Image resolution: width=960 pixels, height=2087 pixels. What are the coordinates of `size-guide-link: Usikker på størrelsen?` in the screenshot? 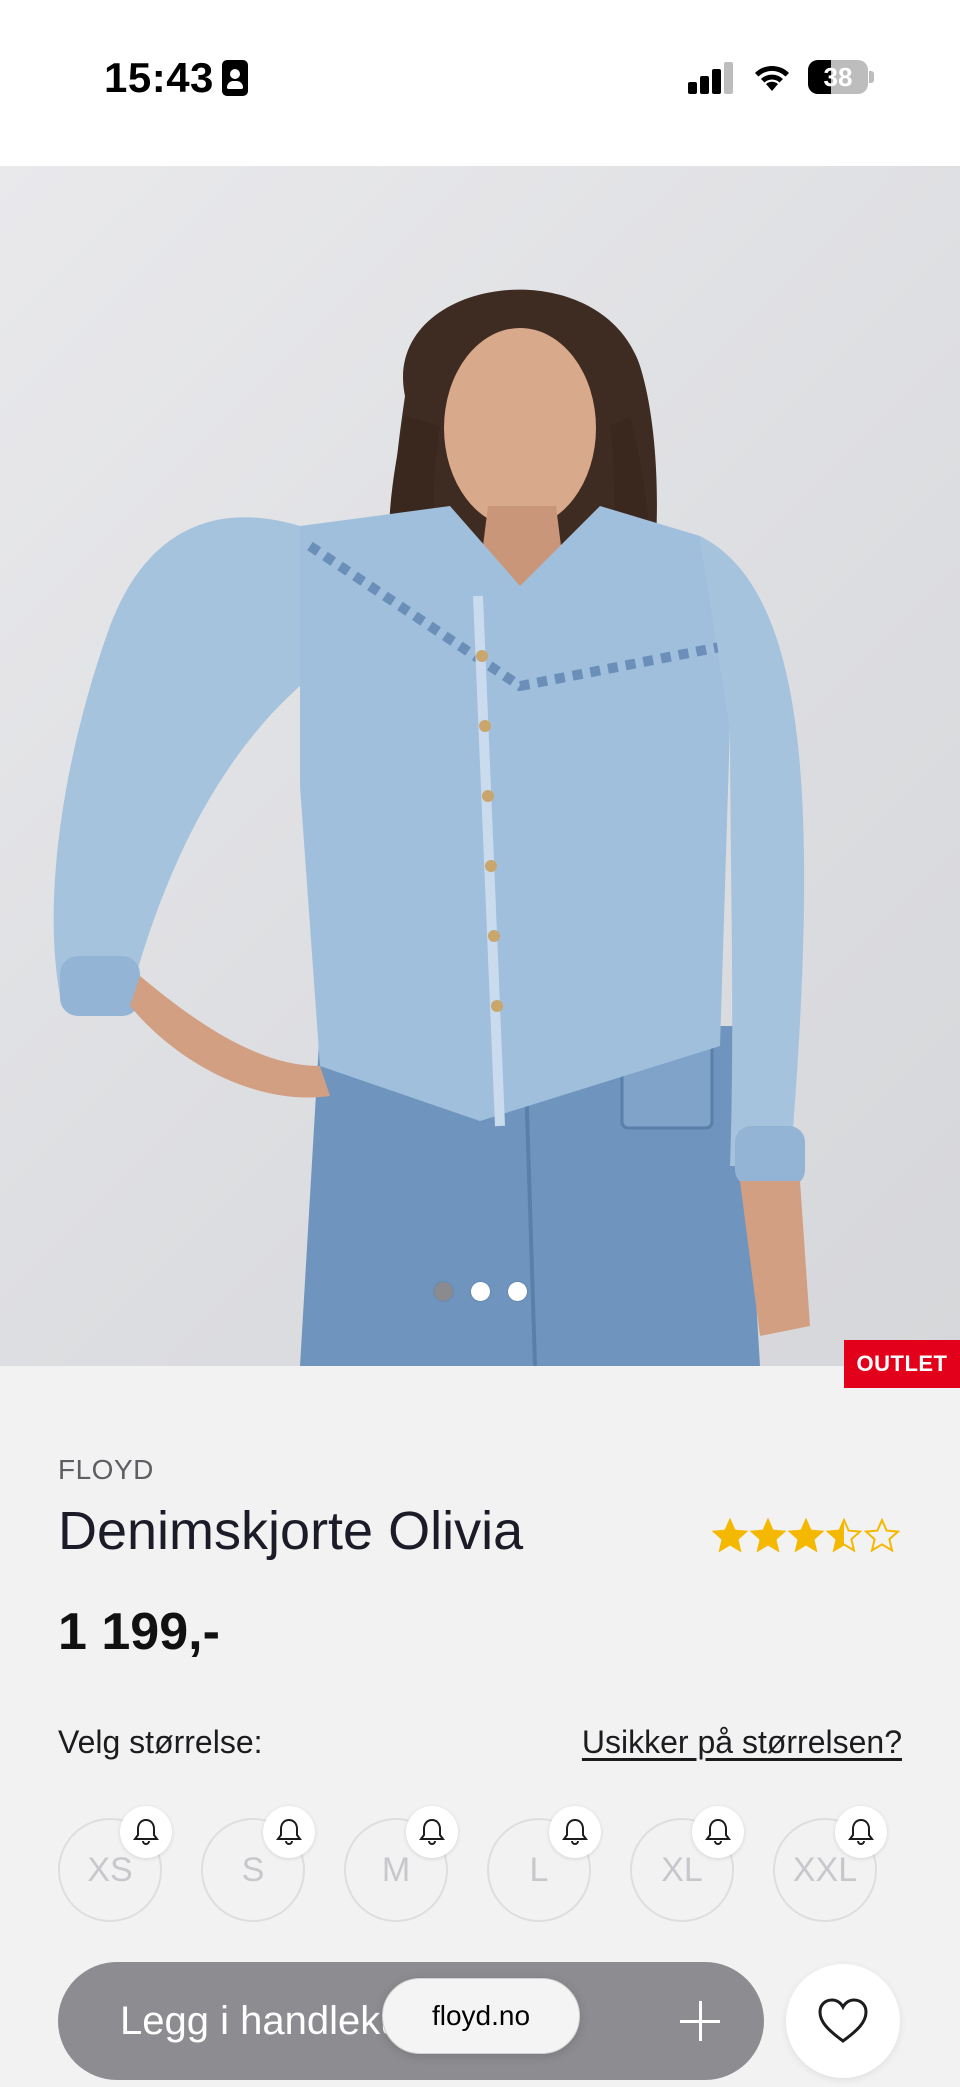 It's located at (742, 1742).